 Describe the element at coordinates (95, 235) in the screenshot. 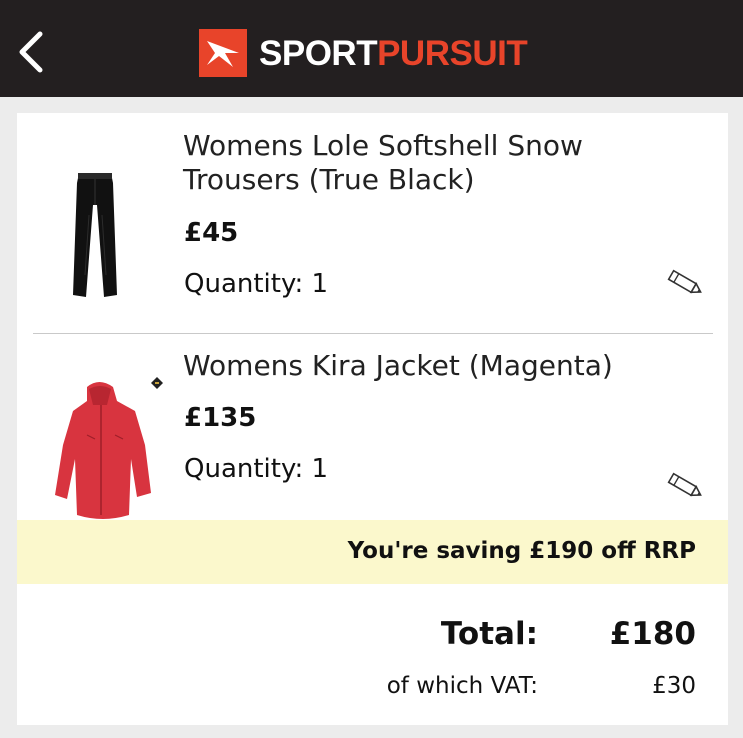

I see `product-thumbnail-trousers` at that location.